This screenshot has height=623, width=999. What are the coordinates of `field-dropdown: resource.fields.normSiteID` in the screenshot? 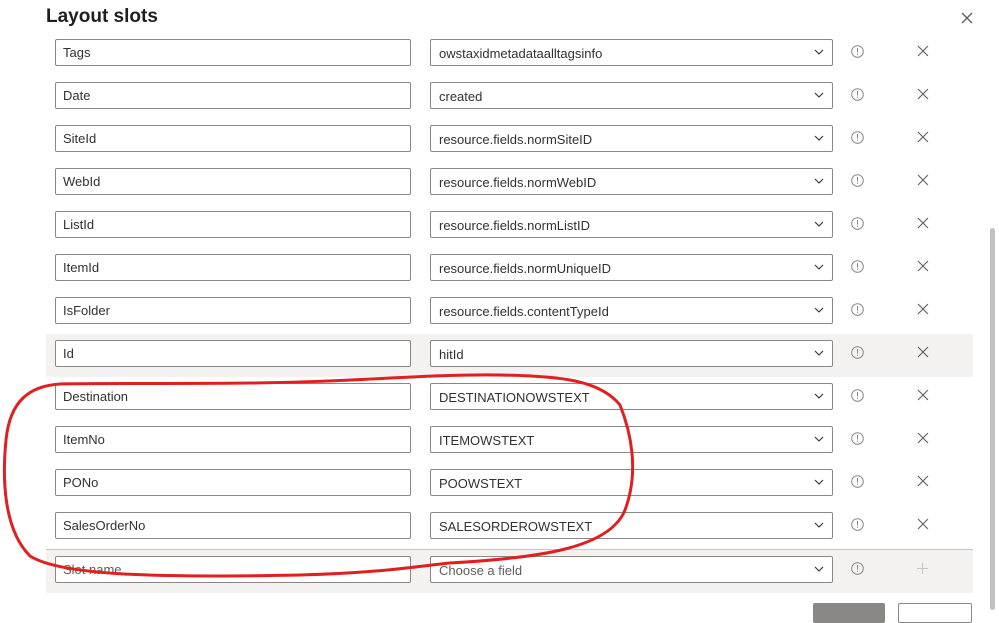 It's located at (631, 138).